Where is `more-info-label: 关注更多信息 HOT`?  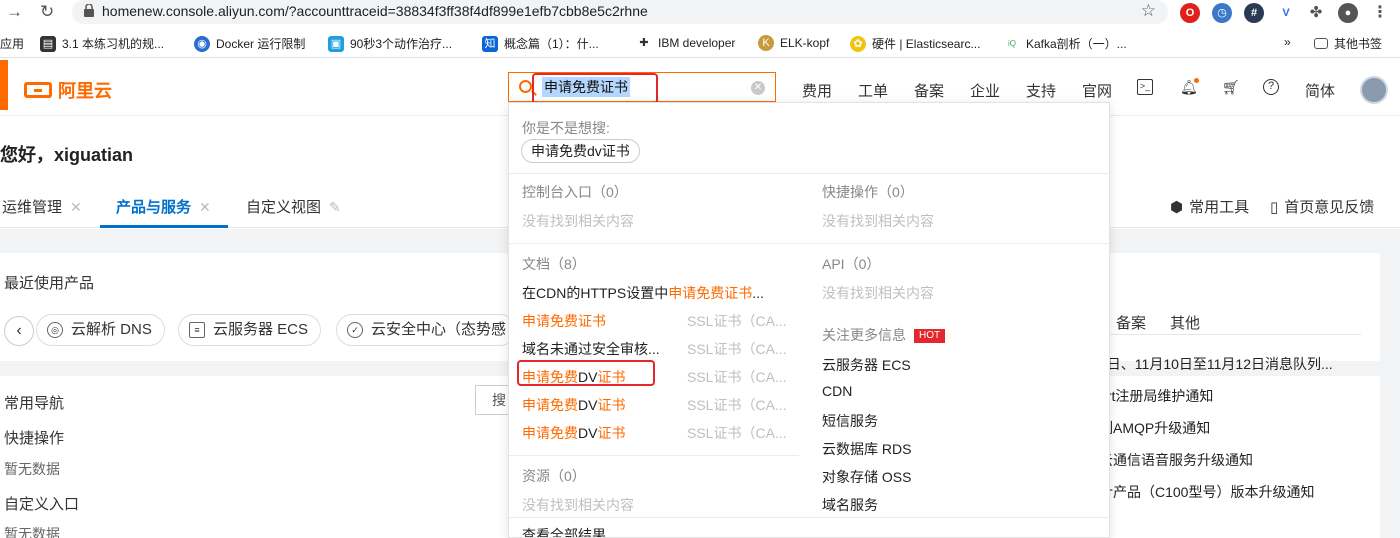 more-info-label: 关注更多信息 HOT is located at coordinates (884, 335).